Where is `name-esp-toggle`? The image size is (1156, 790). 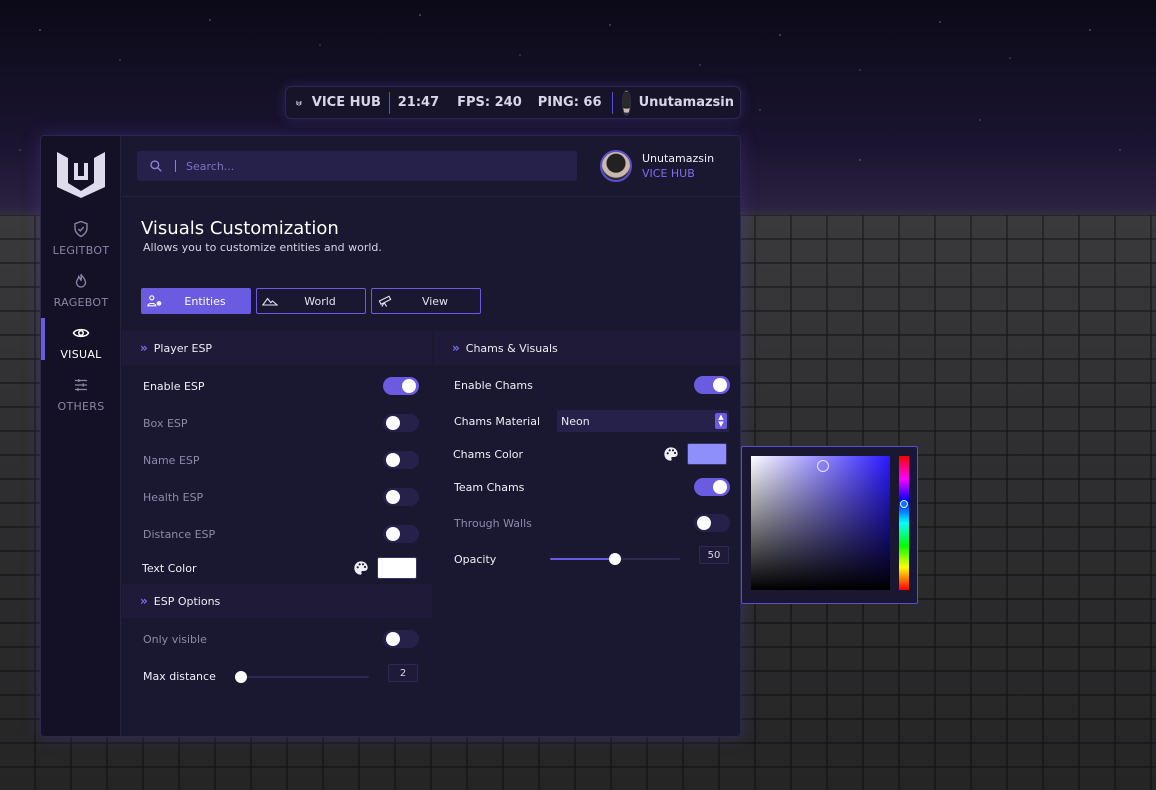
name-esp-toggle is located at coordinates (401, 460).